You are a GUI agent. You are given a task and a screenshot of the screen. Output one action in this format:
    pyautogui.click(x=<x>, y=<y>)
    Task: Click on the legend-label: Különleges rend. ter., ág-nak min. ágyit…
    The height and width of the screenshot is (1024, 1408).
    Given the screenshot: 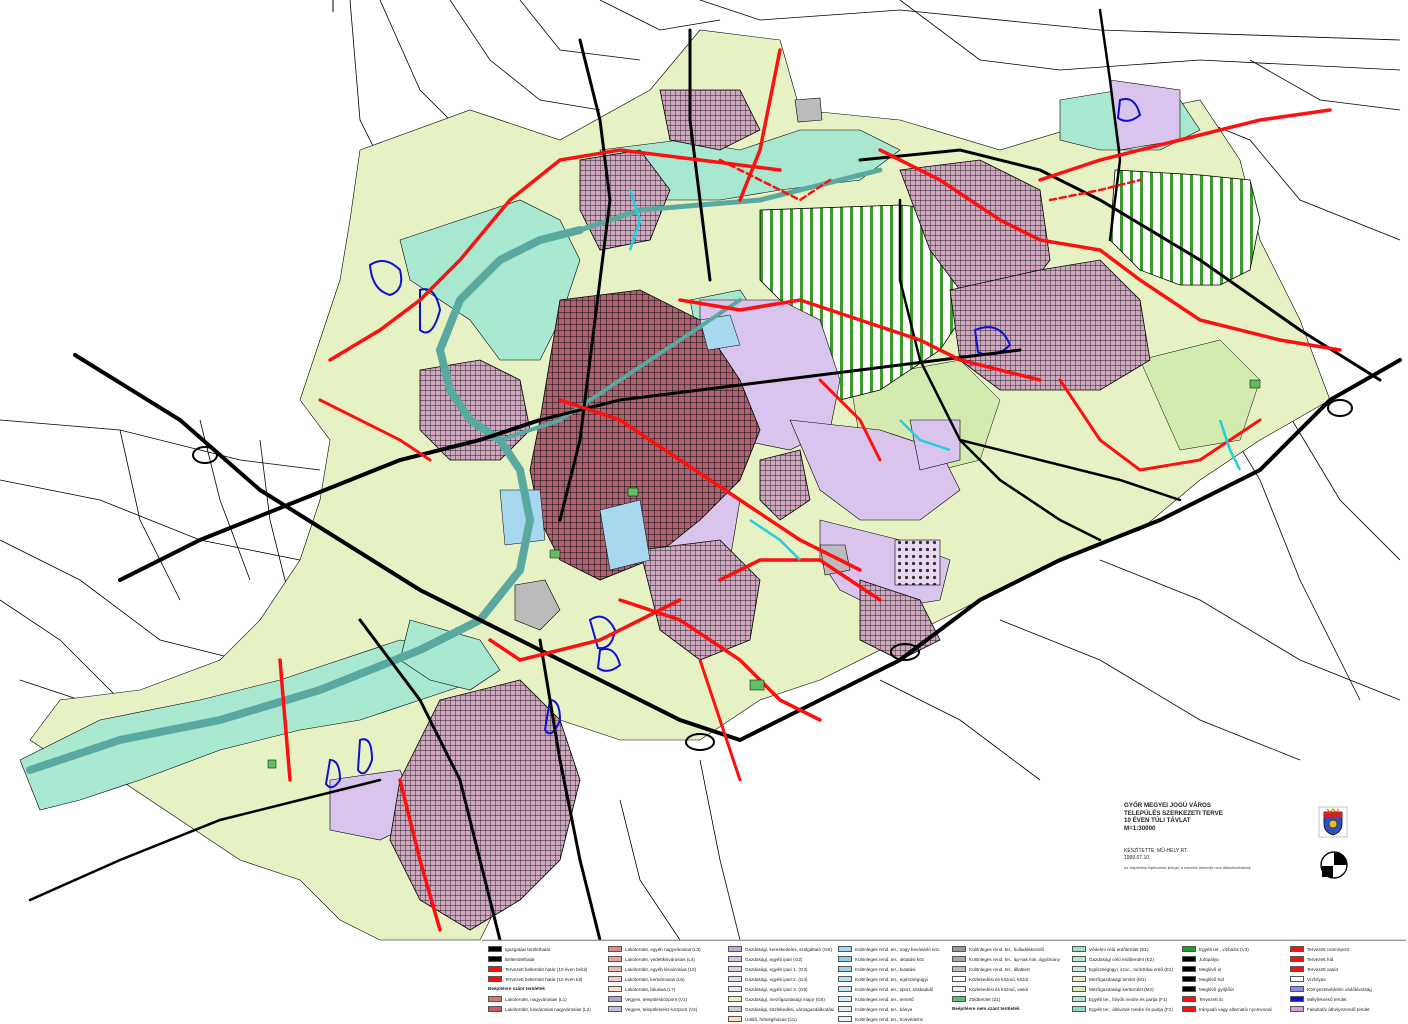 What is the action you would take?
    pyautogui.click(x=1014, y=959)
    